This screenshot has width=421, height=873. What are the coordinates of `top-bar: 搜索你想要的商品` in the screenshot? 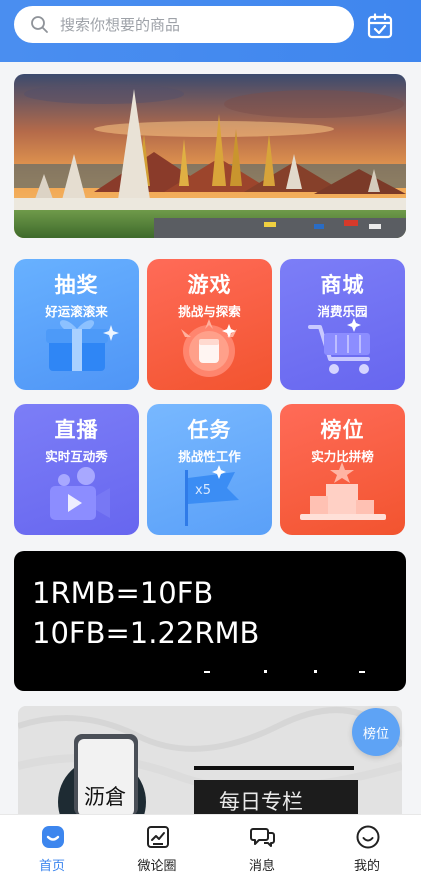 It's located at (210, 31).